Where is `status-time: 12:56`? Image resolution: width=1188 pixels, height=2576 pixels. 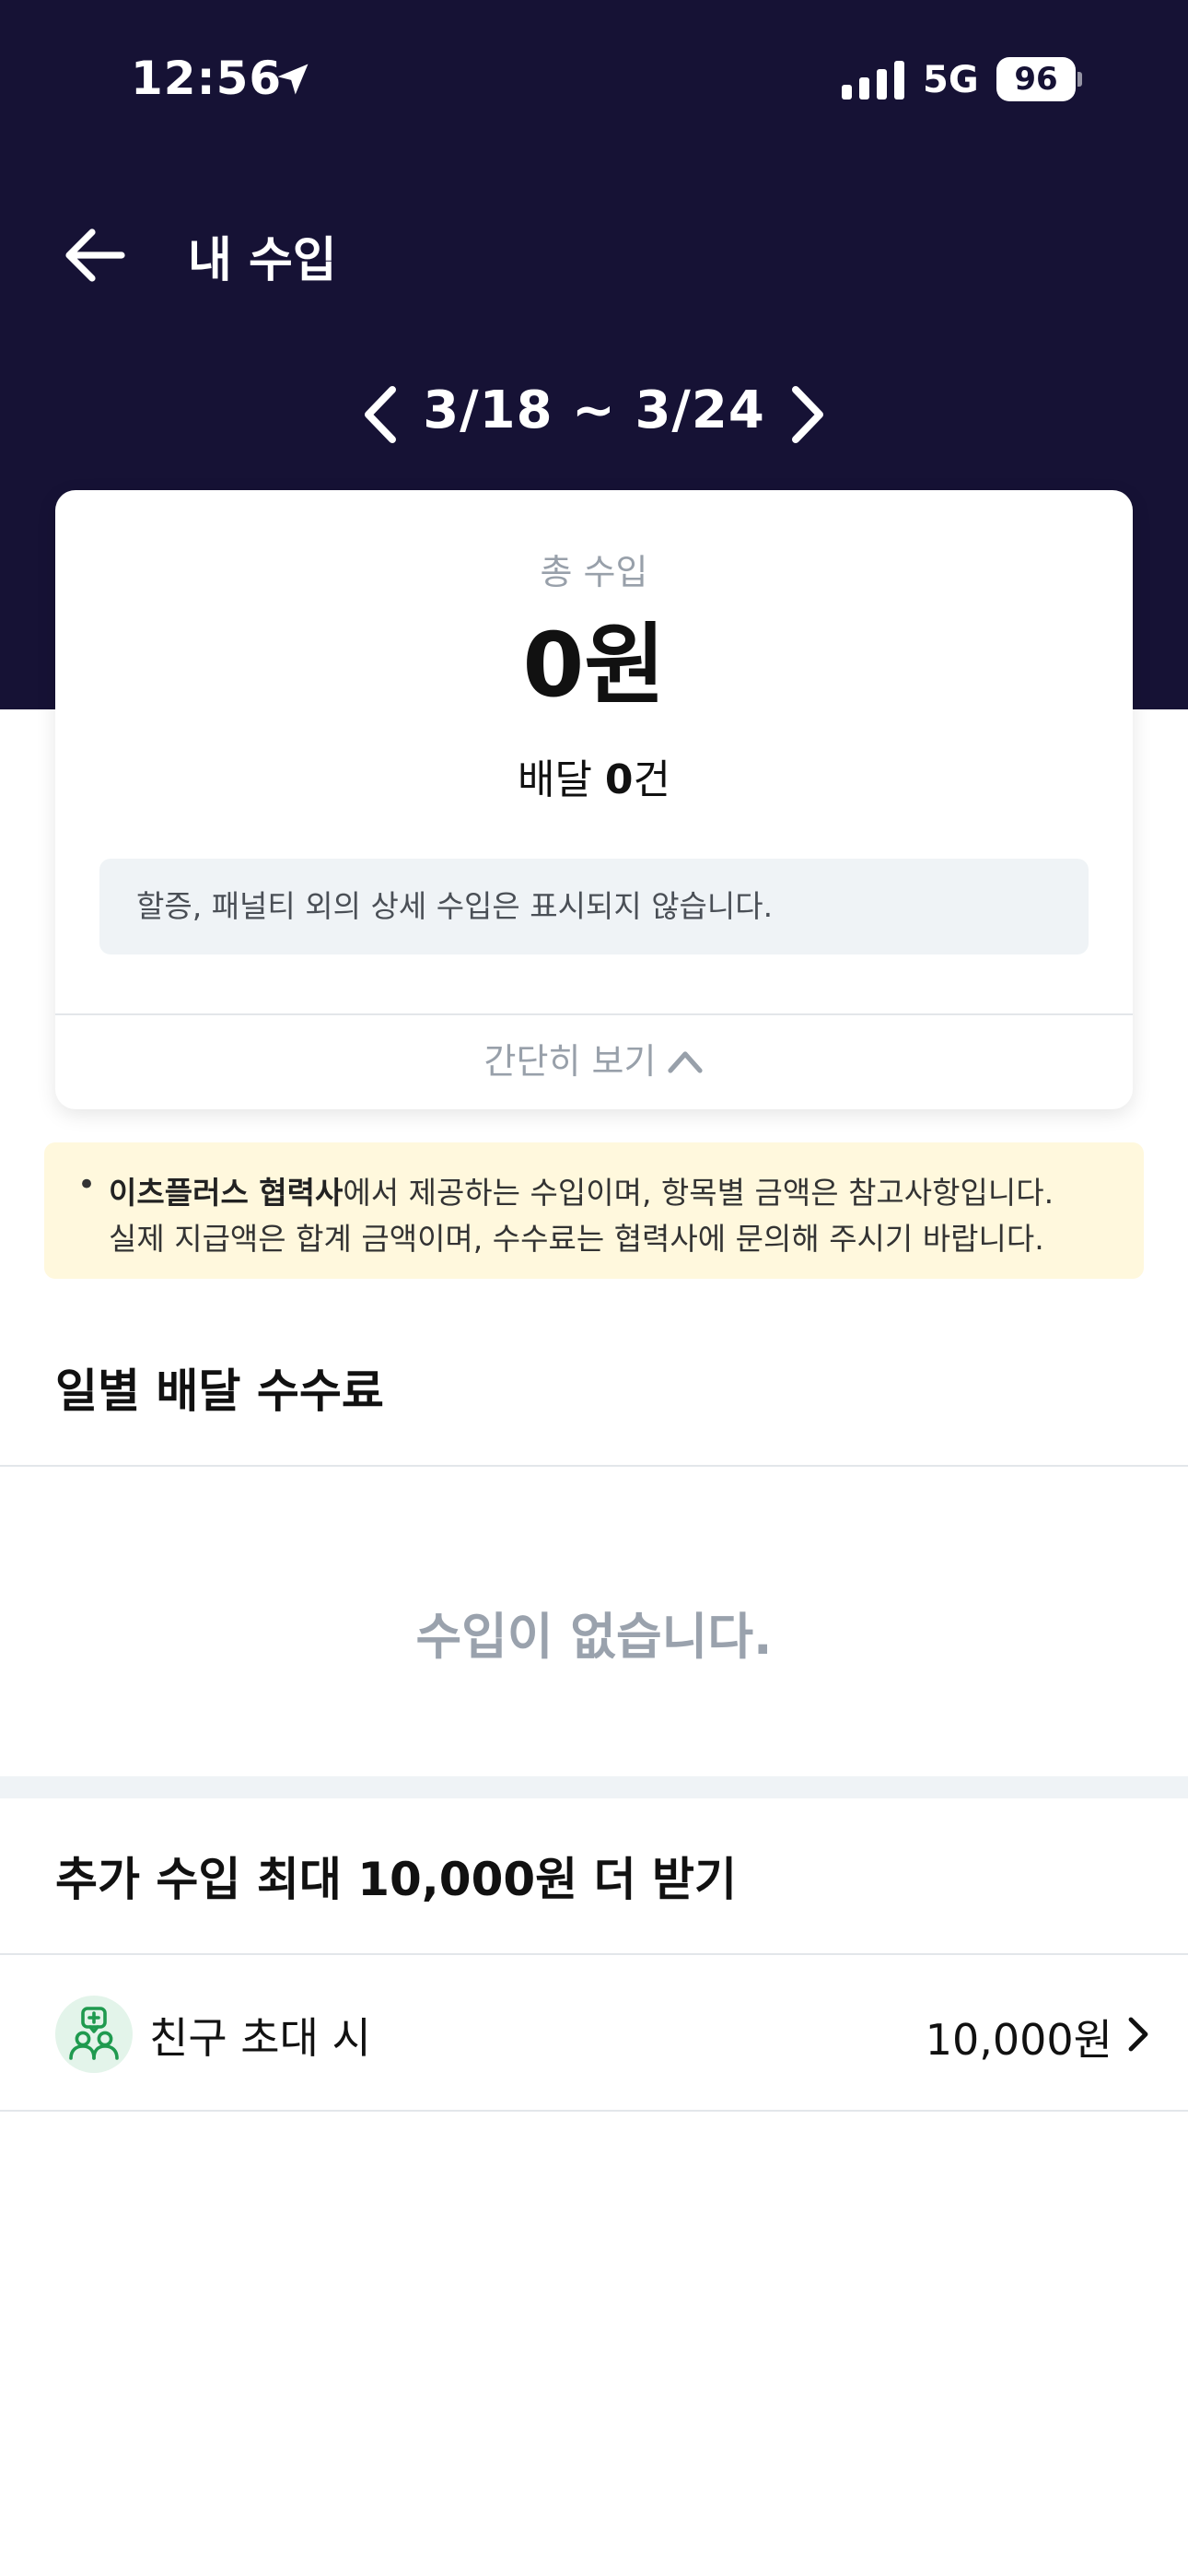 status-time: 12:56 is located at coordinates (207, 78).